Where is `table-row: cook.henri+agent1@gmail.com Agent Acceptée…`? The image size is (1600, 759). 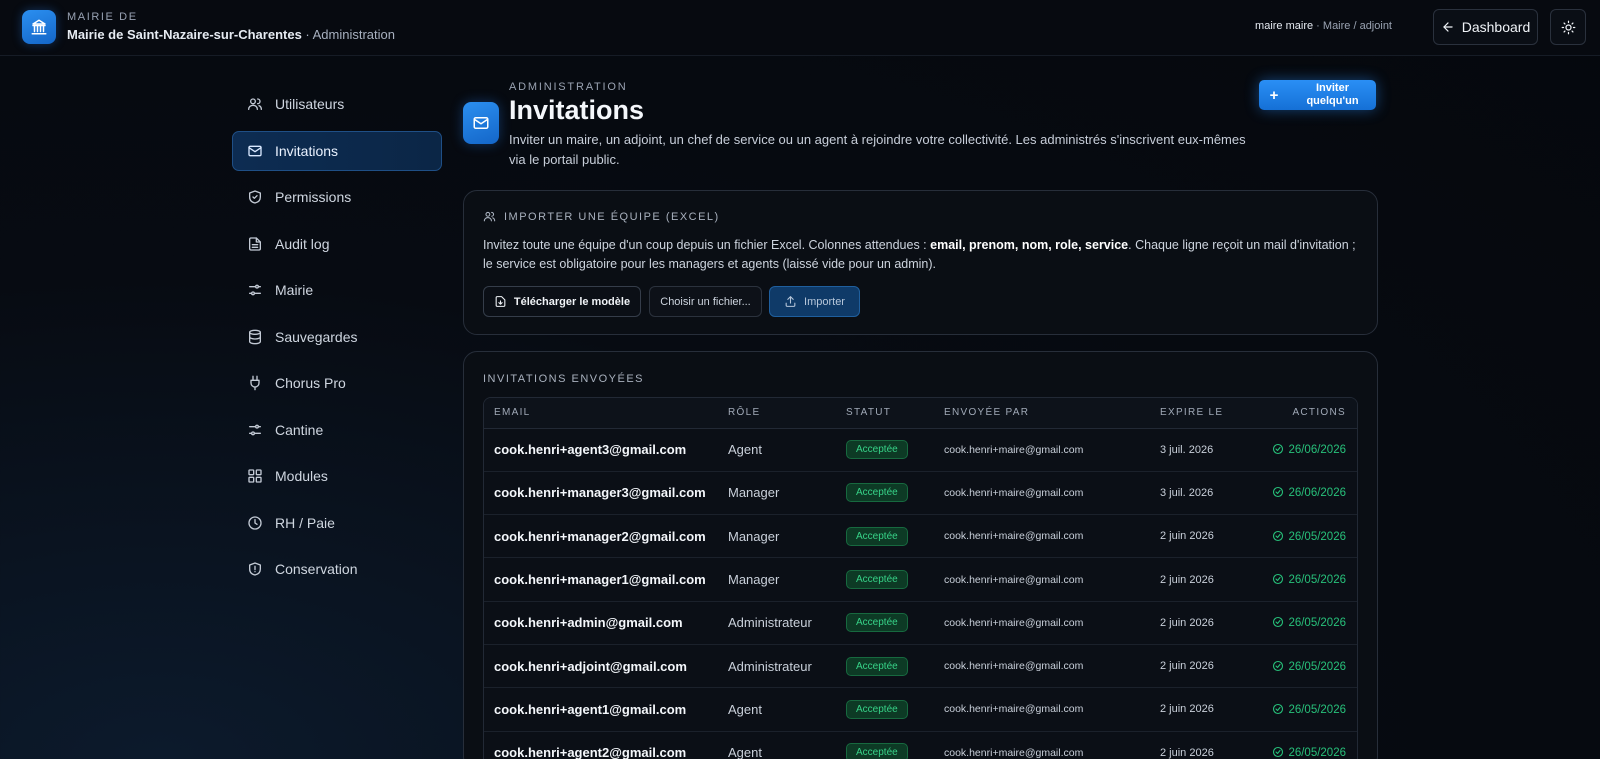 table-row: cook.henri+agent1@gmail.com Agent Acceptée… is located at coordinates (920, 709).